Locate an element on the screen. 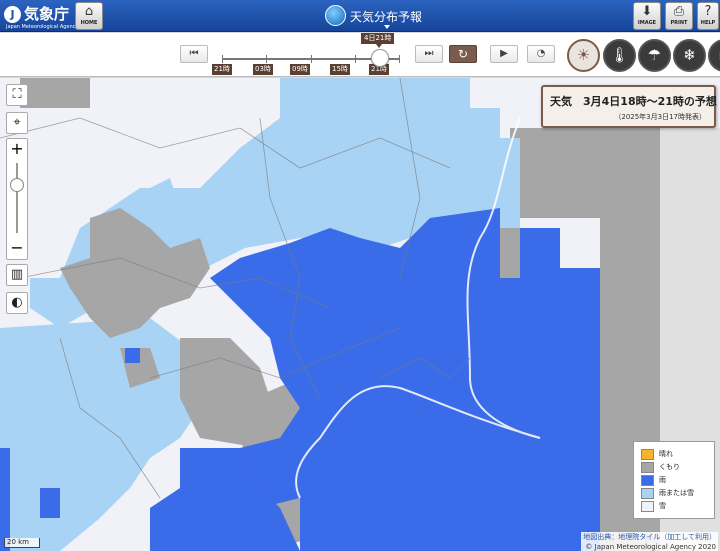 This screenshot has width=720, height=551. zoom-out-button: − is located at coordinates (17, 248).